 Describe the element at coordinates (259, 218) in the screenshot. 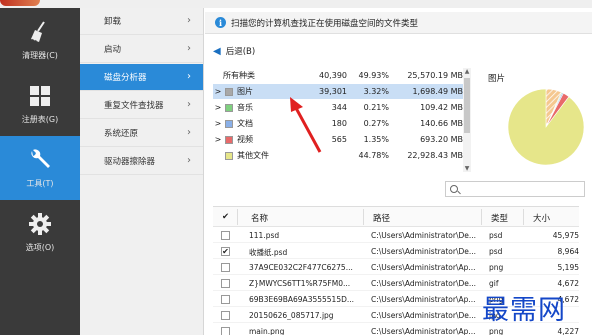

I see `col-header-name: 名称` at that location.